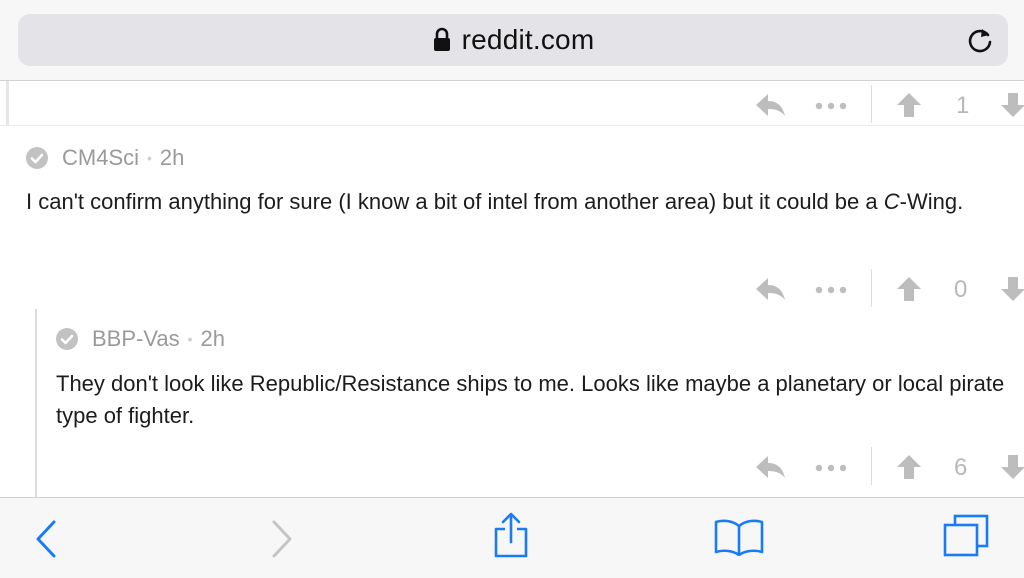  I want to click on url-text: reddit.com, so click(528, 39).